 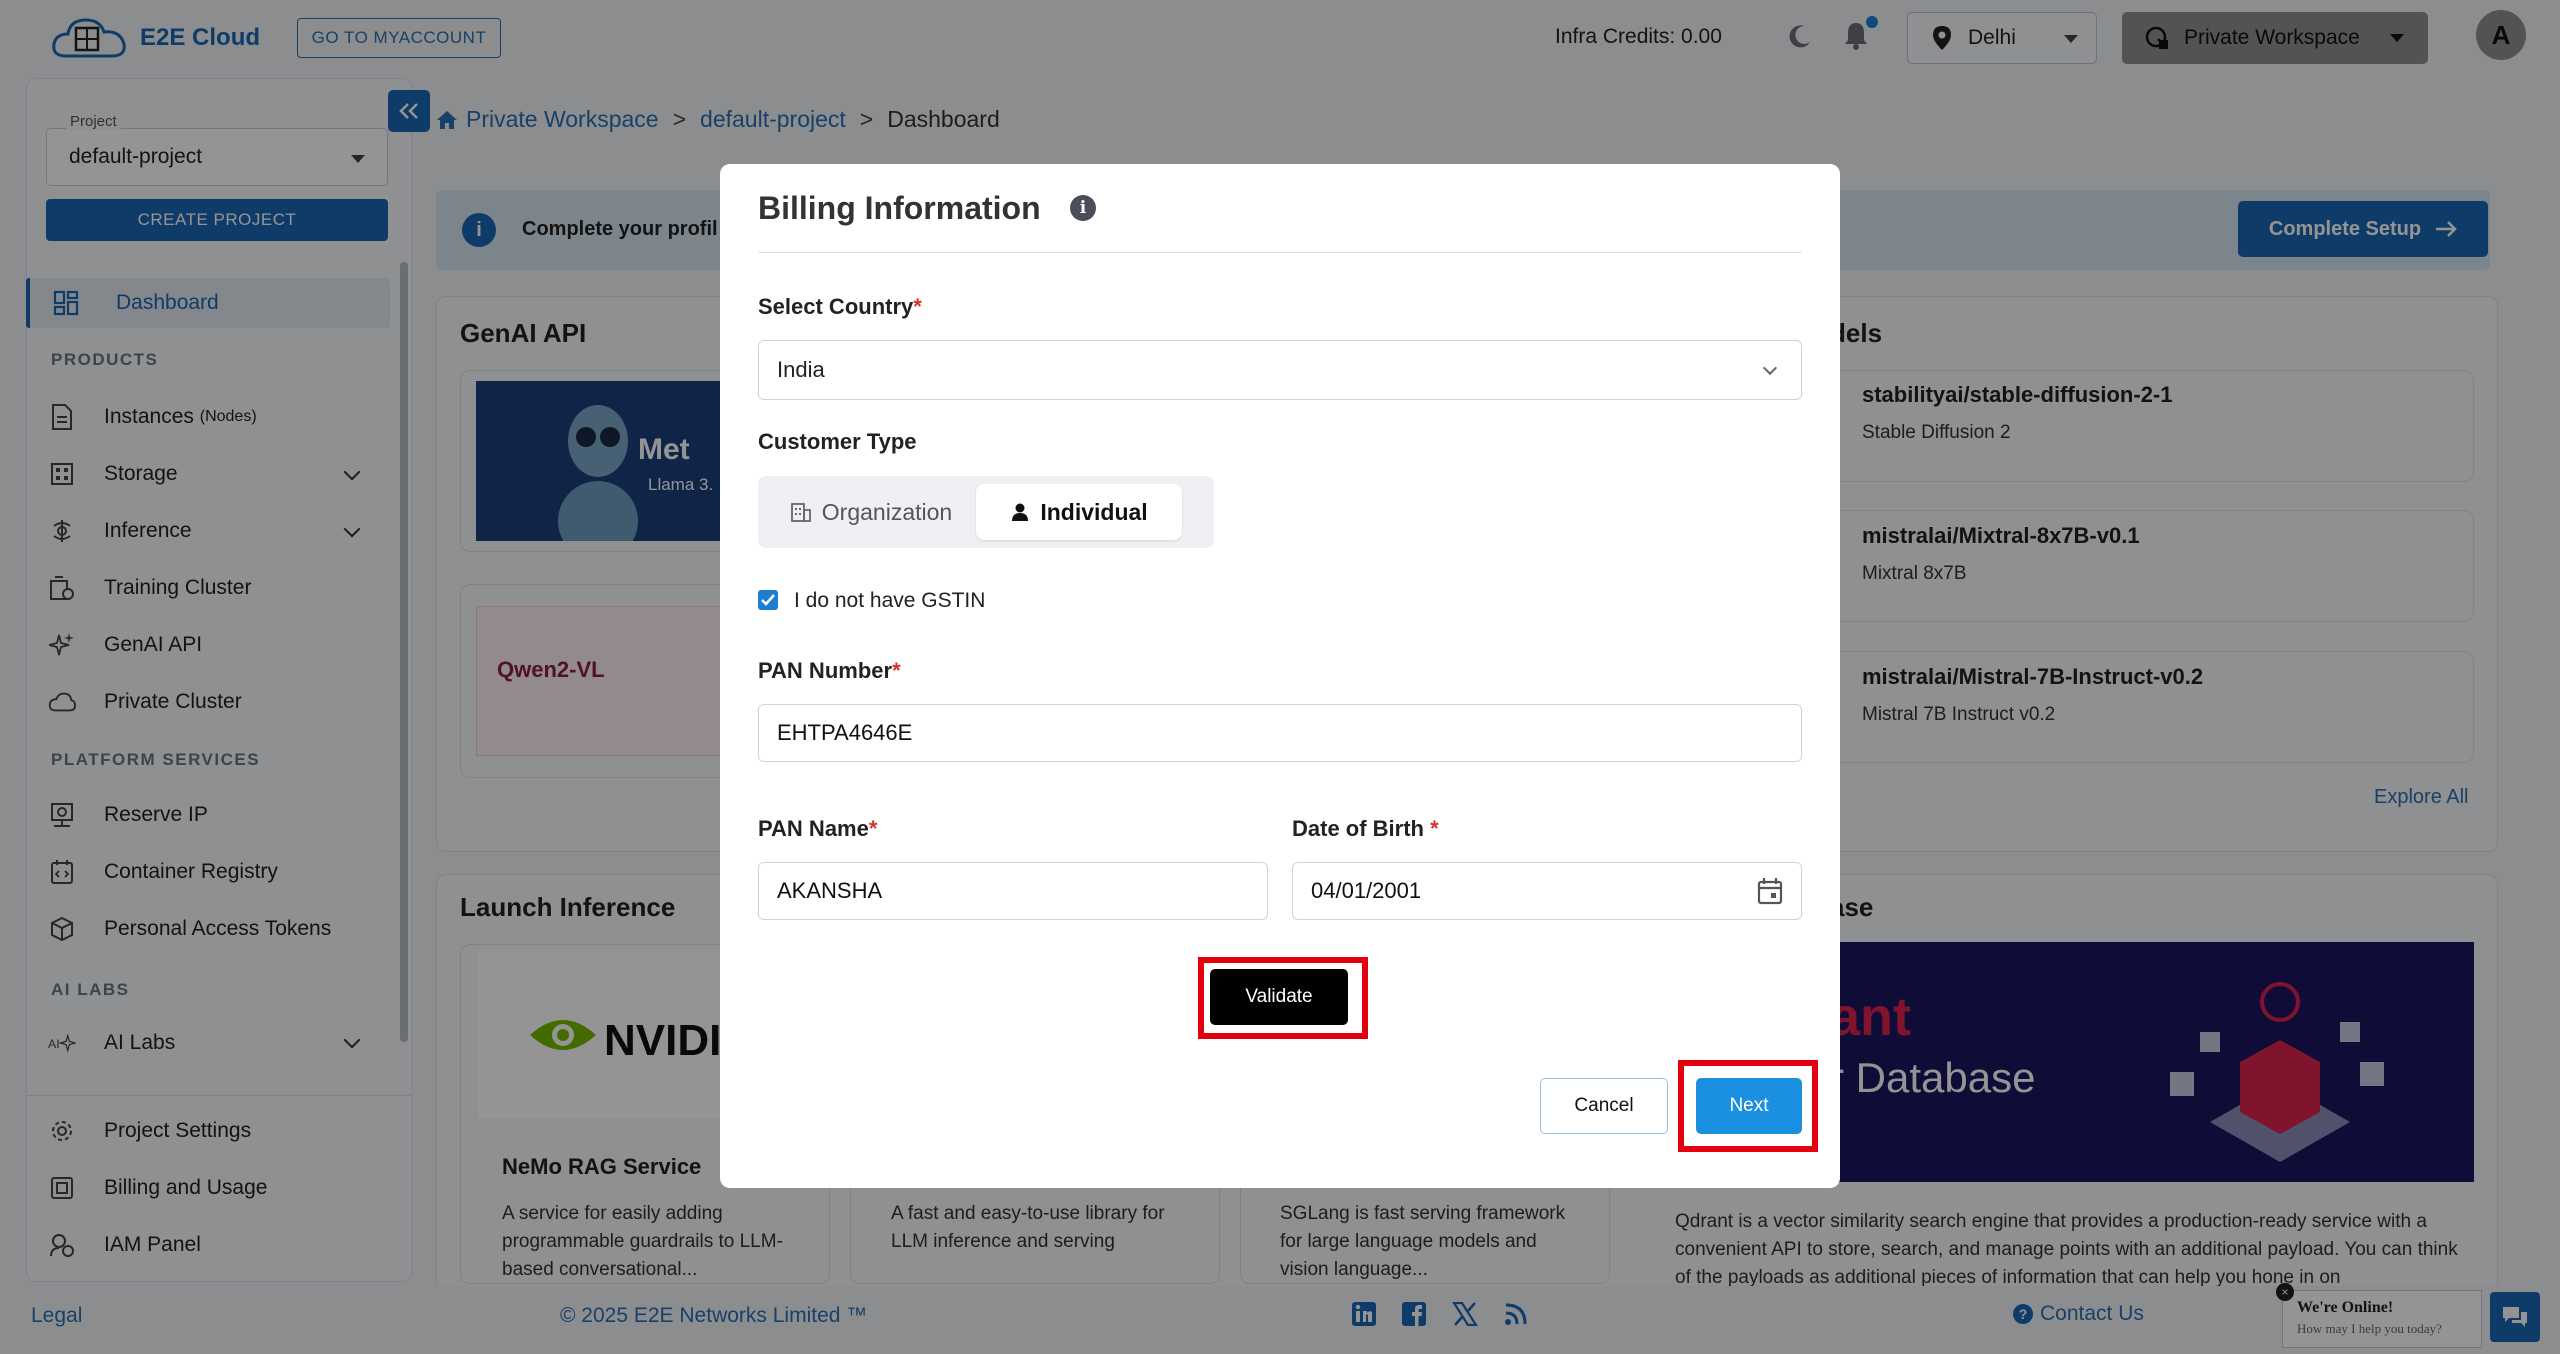 I want to click on date-of-birth-label: Date of Birth *, so click(x=1365, y=828).